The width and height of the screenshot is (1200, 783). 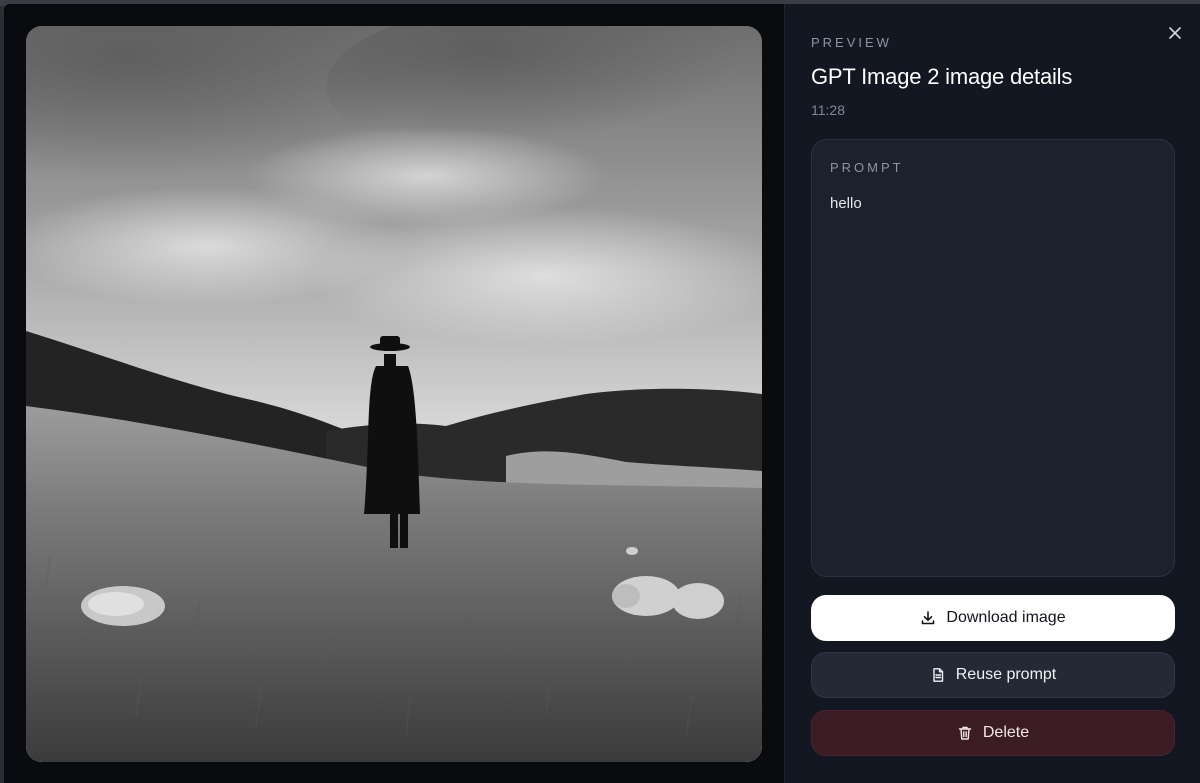 What do you see at coordinates (1006, 617) in the screenshot?
I see `download-label: Download image` at bounding box center [1006, 617].